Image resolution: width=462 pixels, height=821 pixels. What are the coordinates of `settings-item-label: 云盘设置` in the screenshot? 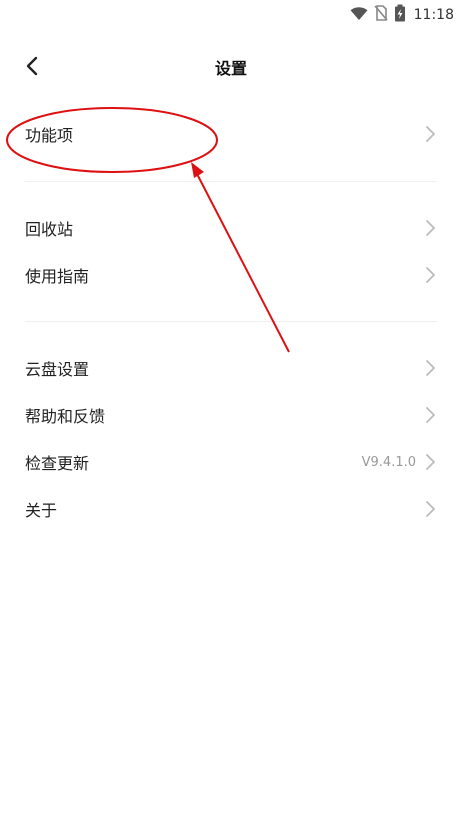 It's located at (57, 369).